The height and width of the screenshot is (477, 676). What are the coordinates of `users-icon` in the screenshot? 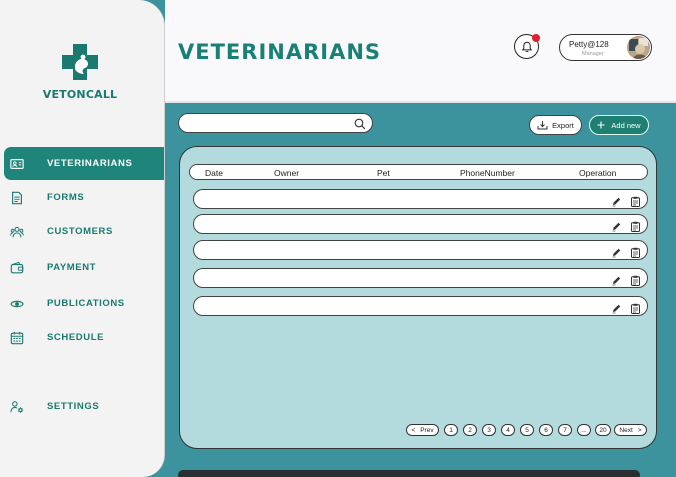 It's located at (17, 232).